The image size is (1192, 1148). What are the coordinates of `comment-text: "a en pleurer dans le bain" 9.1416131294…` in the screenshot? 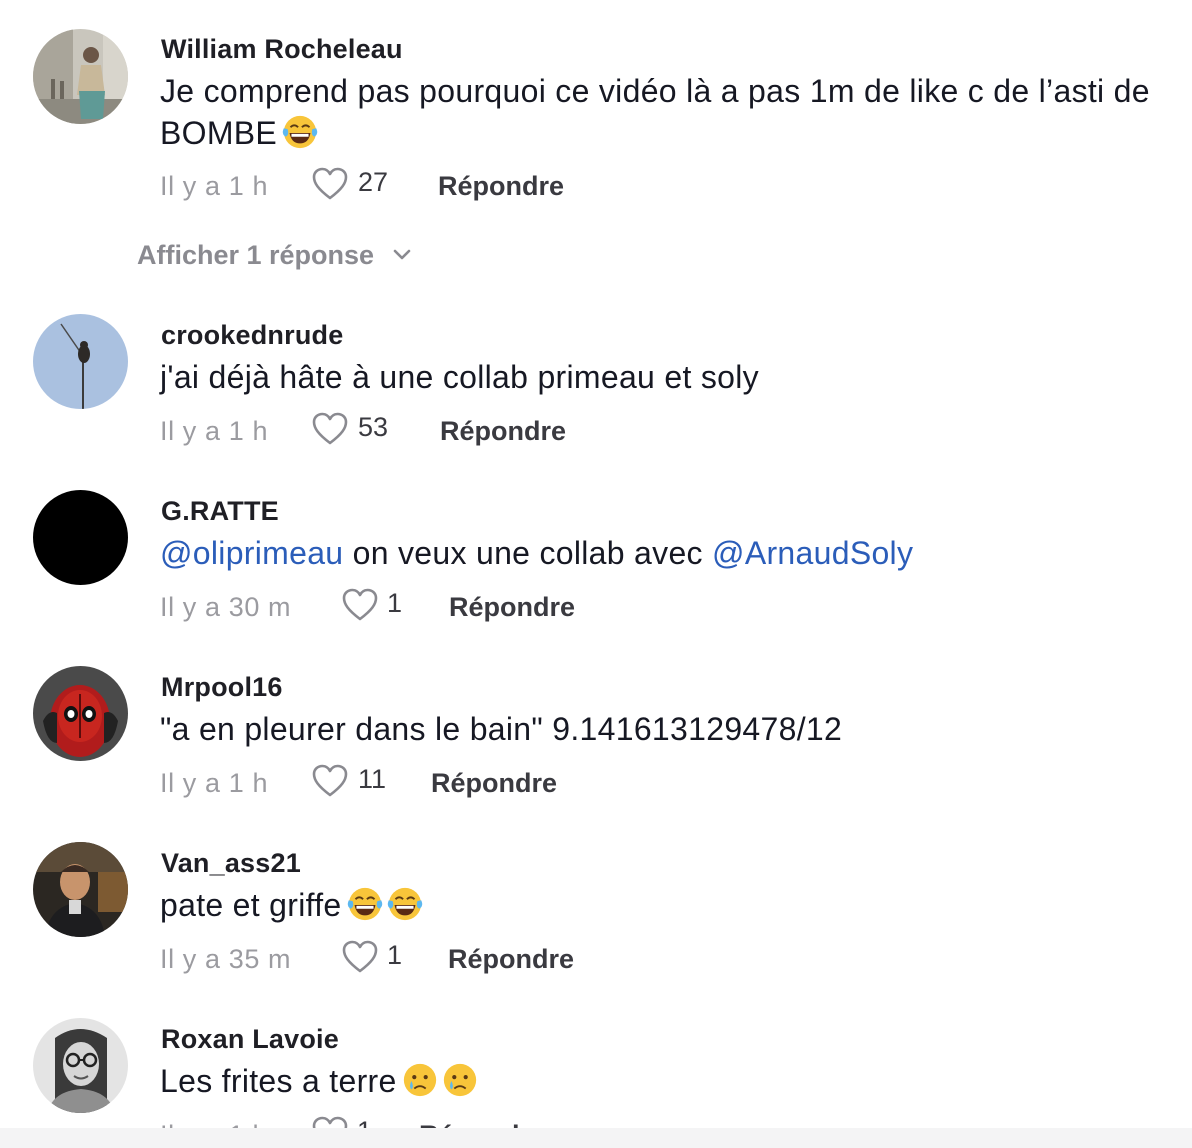 It's located at (665, 729).